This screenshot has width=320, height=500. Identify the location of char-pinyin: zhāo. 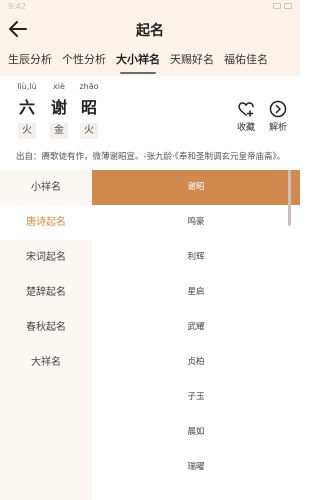
(89, 86).